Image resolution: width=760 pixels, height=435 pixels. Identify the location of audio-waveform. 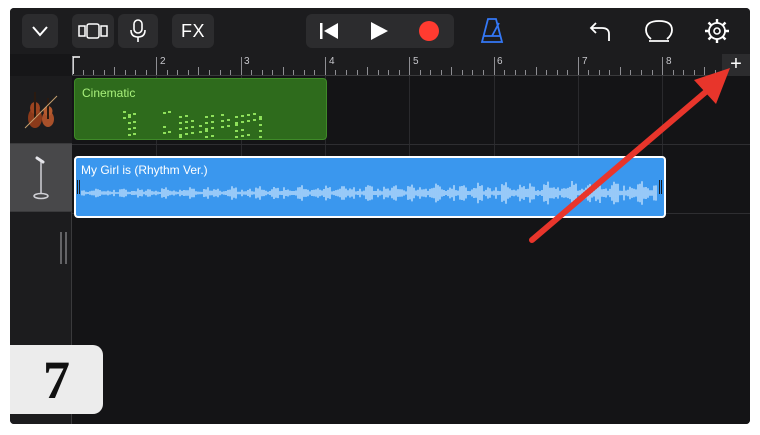
(369, 193).